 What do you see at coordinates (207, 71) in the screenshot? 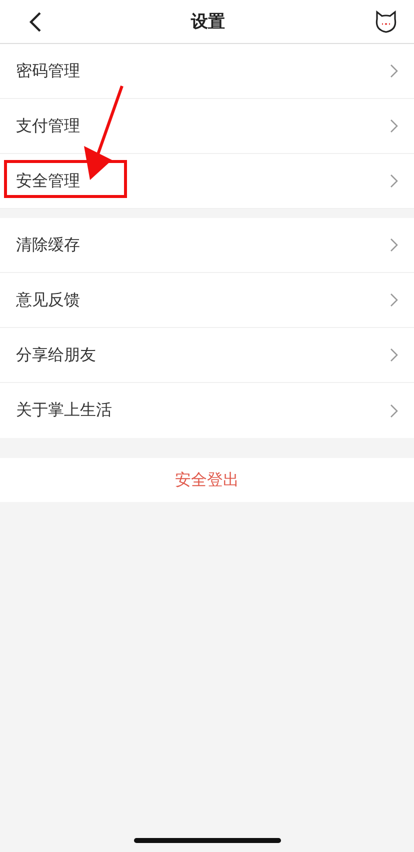
I see `settings-item: 密码管理` at bounding box center [207, 71].